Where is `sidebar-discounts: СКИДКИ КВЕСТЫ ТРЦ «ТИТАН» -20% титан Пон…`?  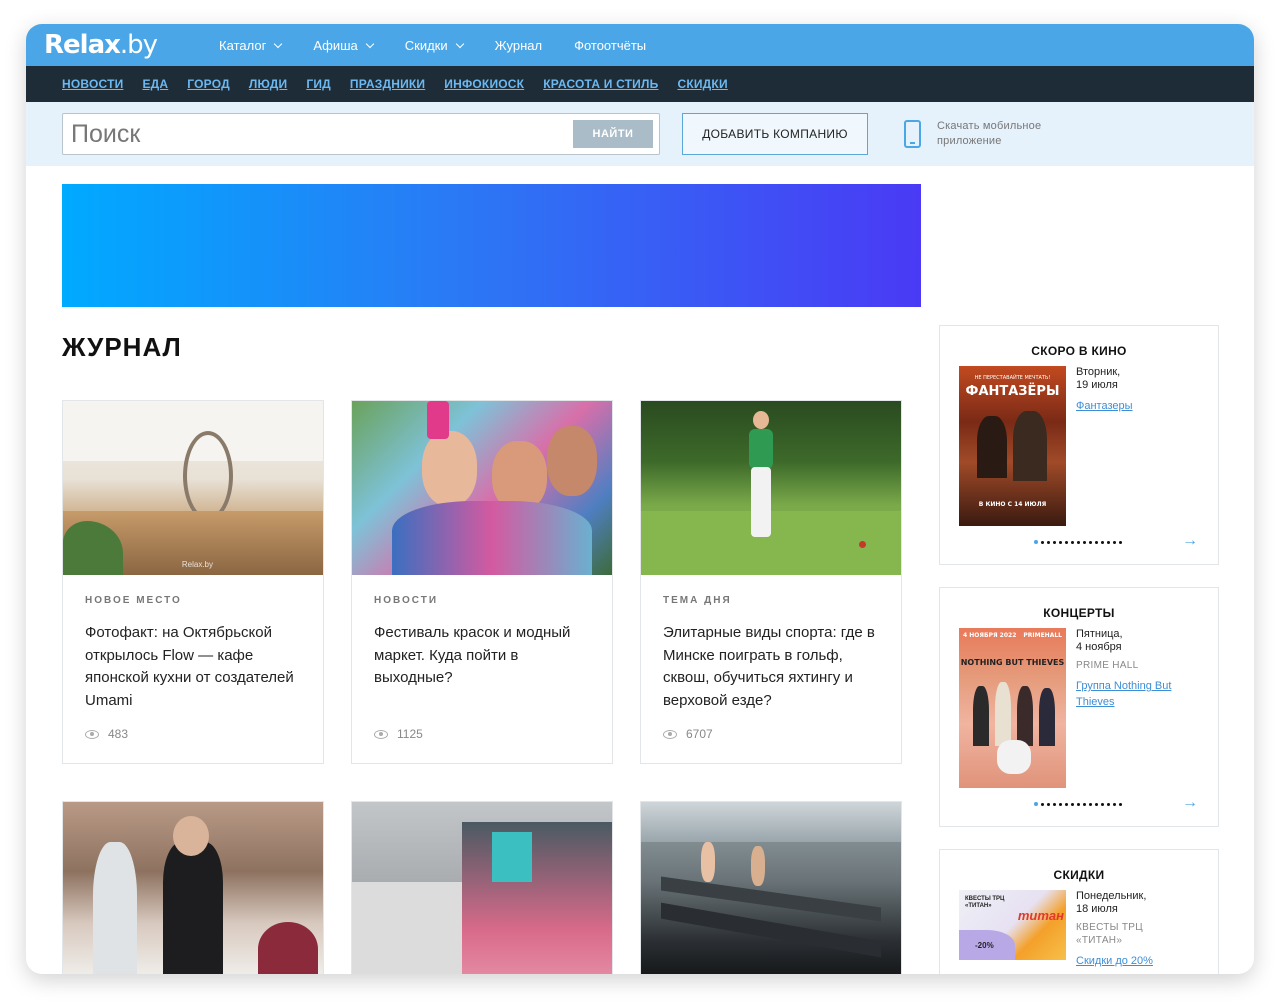 sidebar-discounts: СКИДКИ КВЕСТЫ ТРЦ «ТИТАН» -20% титан Пон… is located at coordinates (1079, 911).